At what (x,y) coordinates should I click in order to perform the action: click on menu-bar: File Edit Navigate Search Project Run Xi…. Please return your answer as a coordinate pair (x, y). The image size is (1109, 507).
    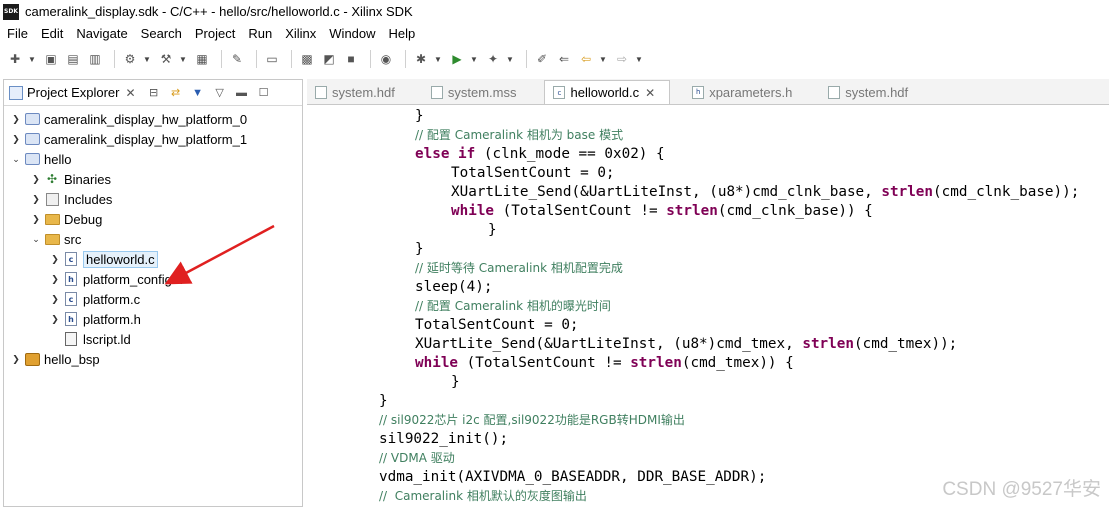
    Looking at the image, I should click on (554, 33).